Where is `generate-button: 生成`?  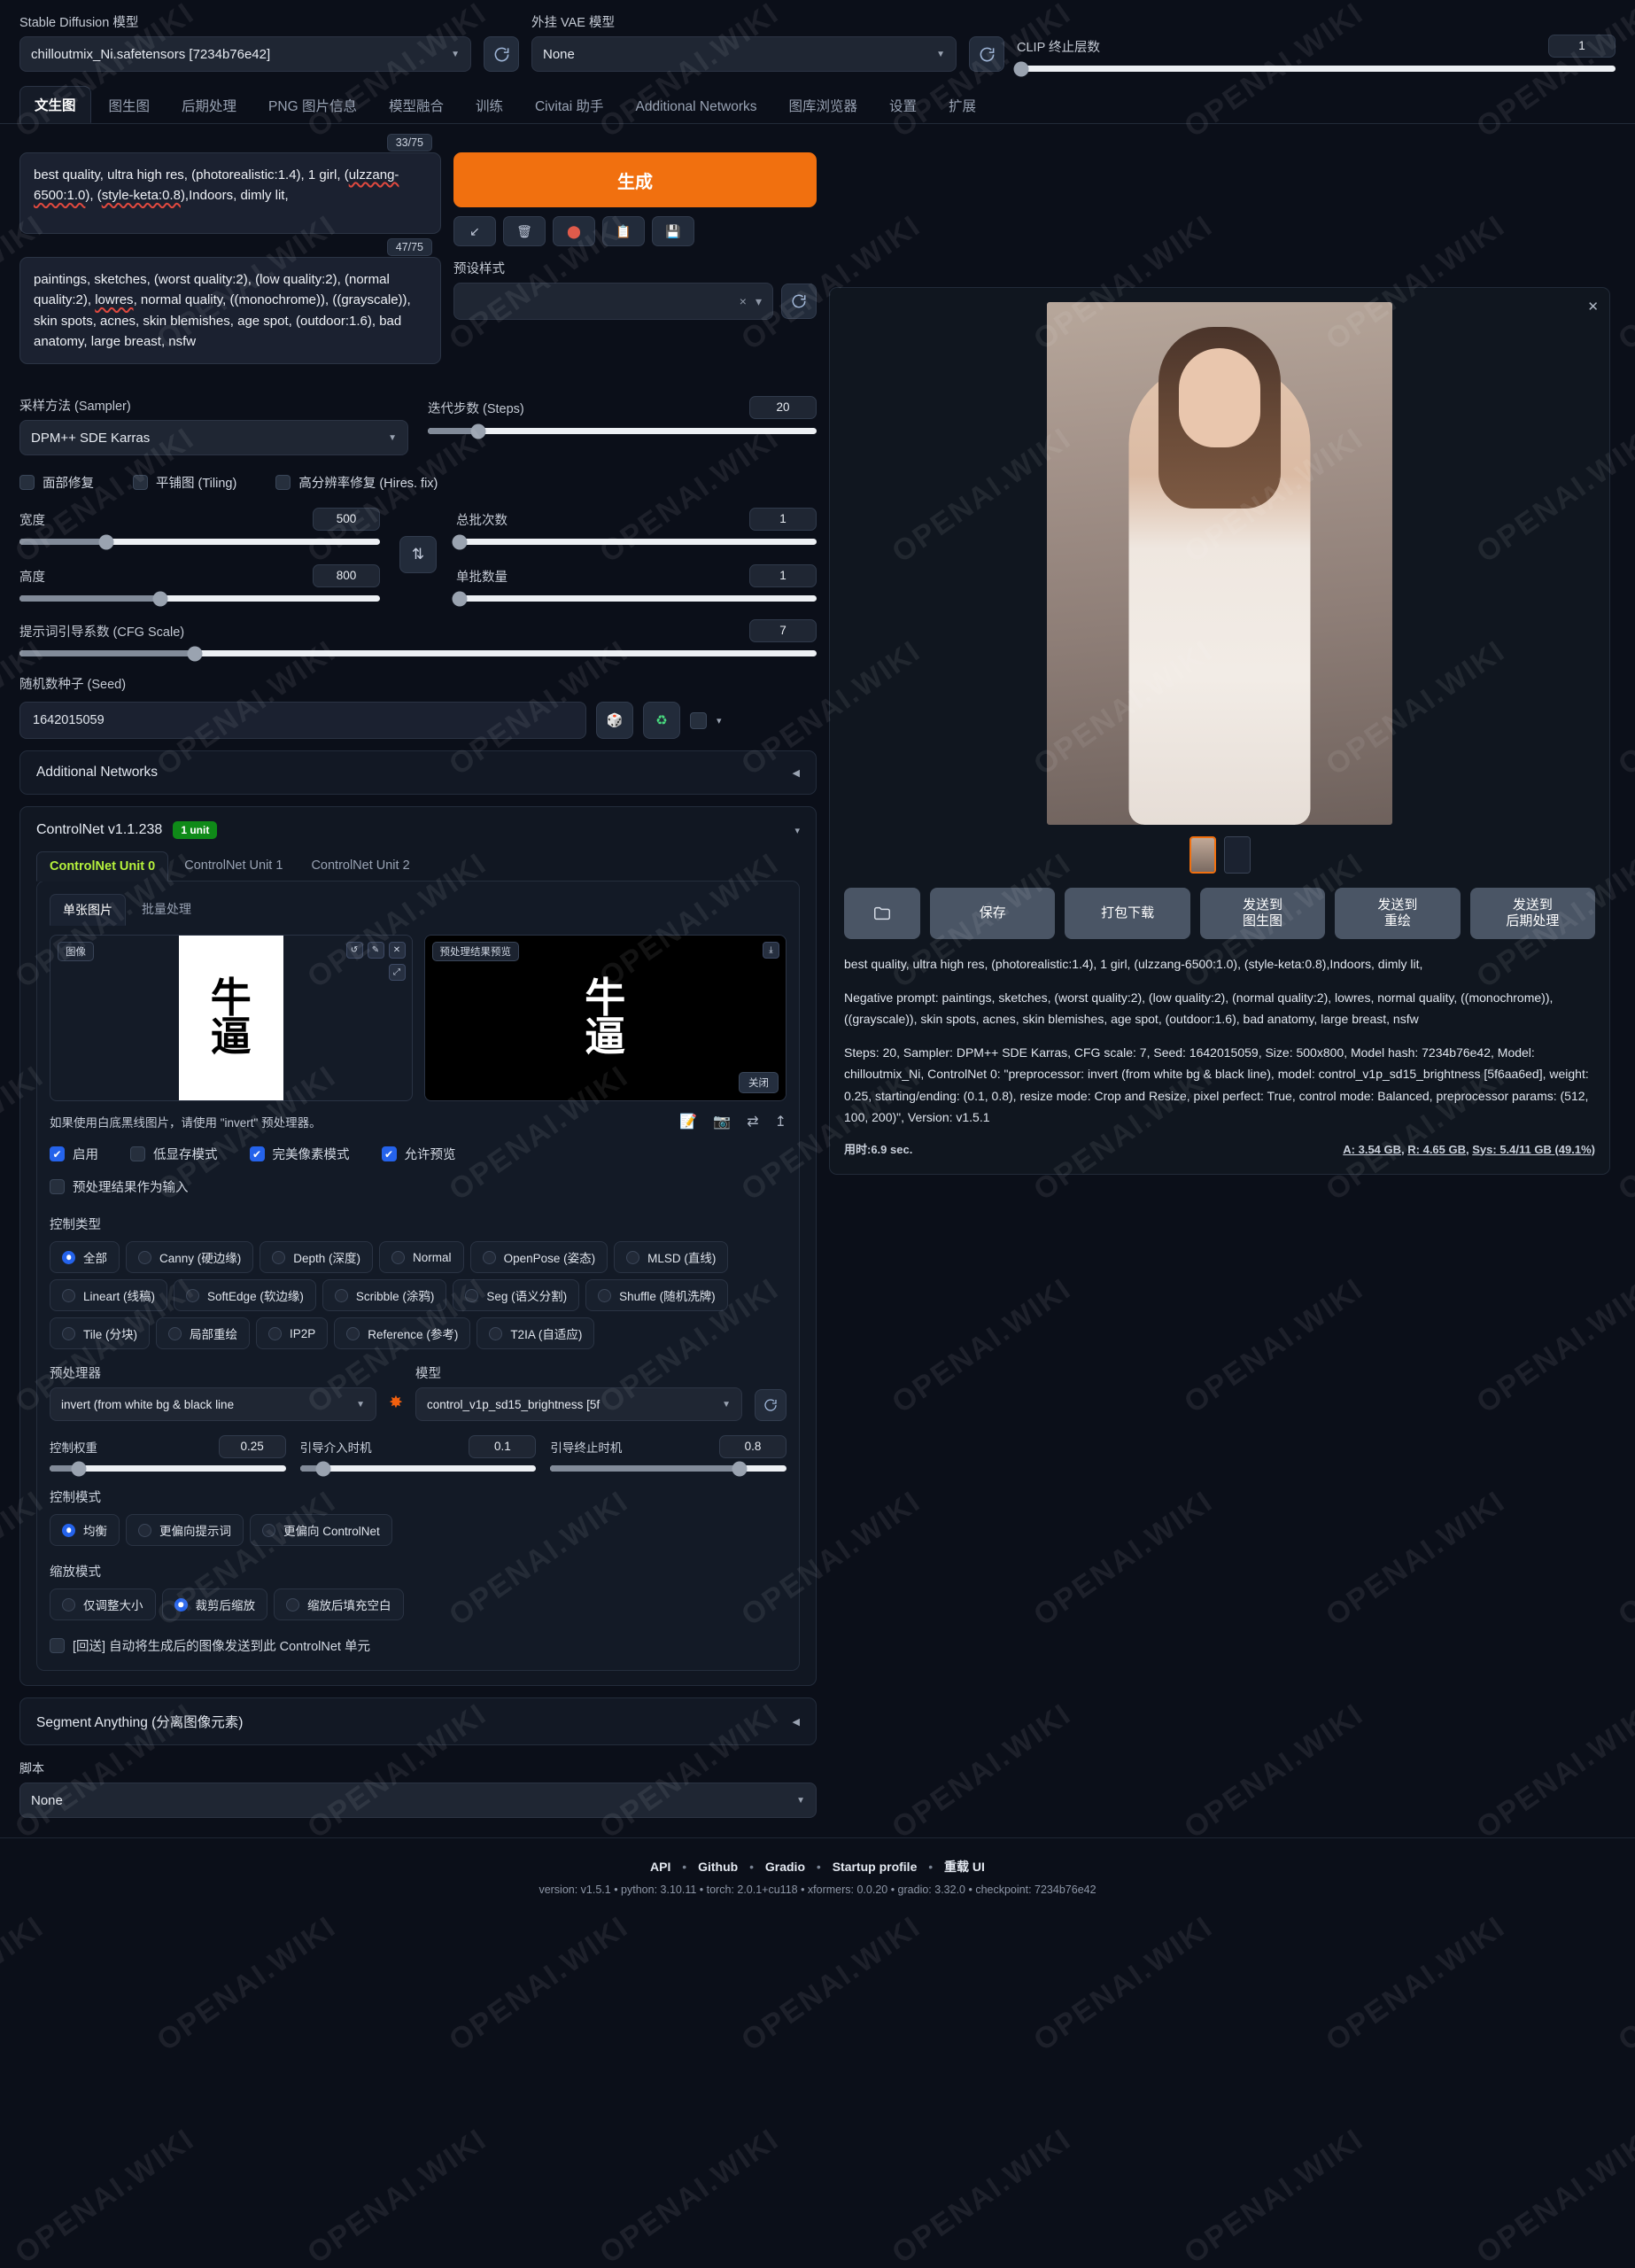 generate-button: 生成 is located at coordinates (635, 179).